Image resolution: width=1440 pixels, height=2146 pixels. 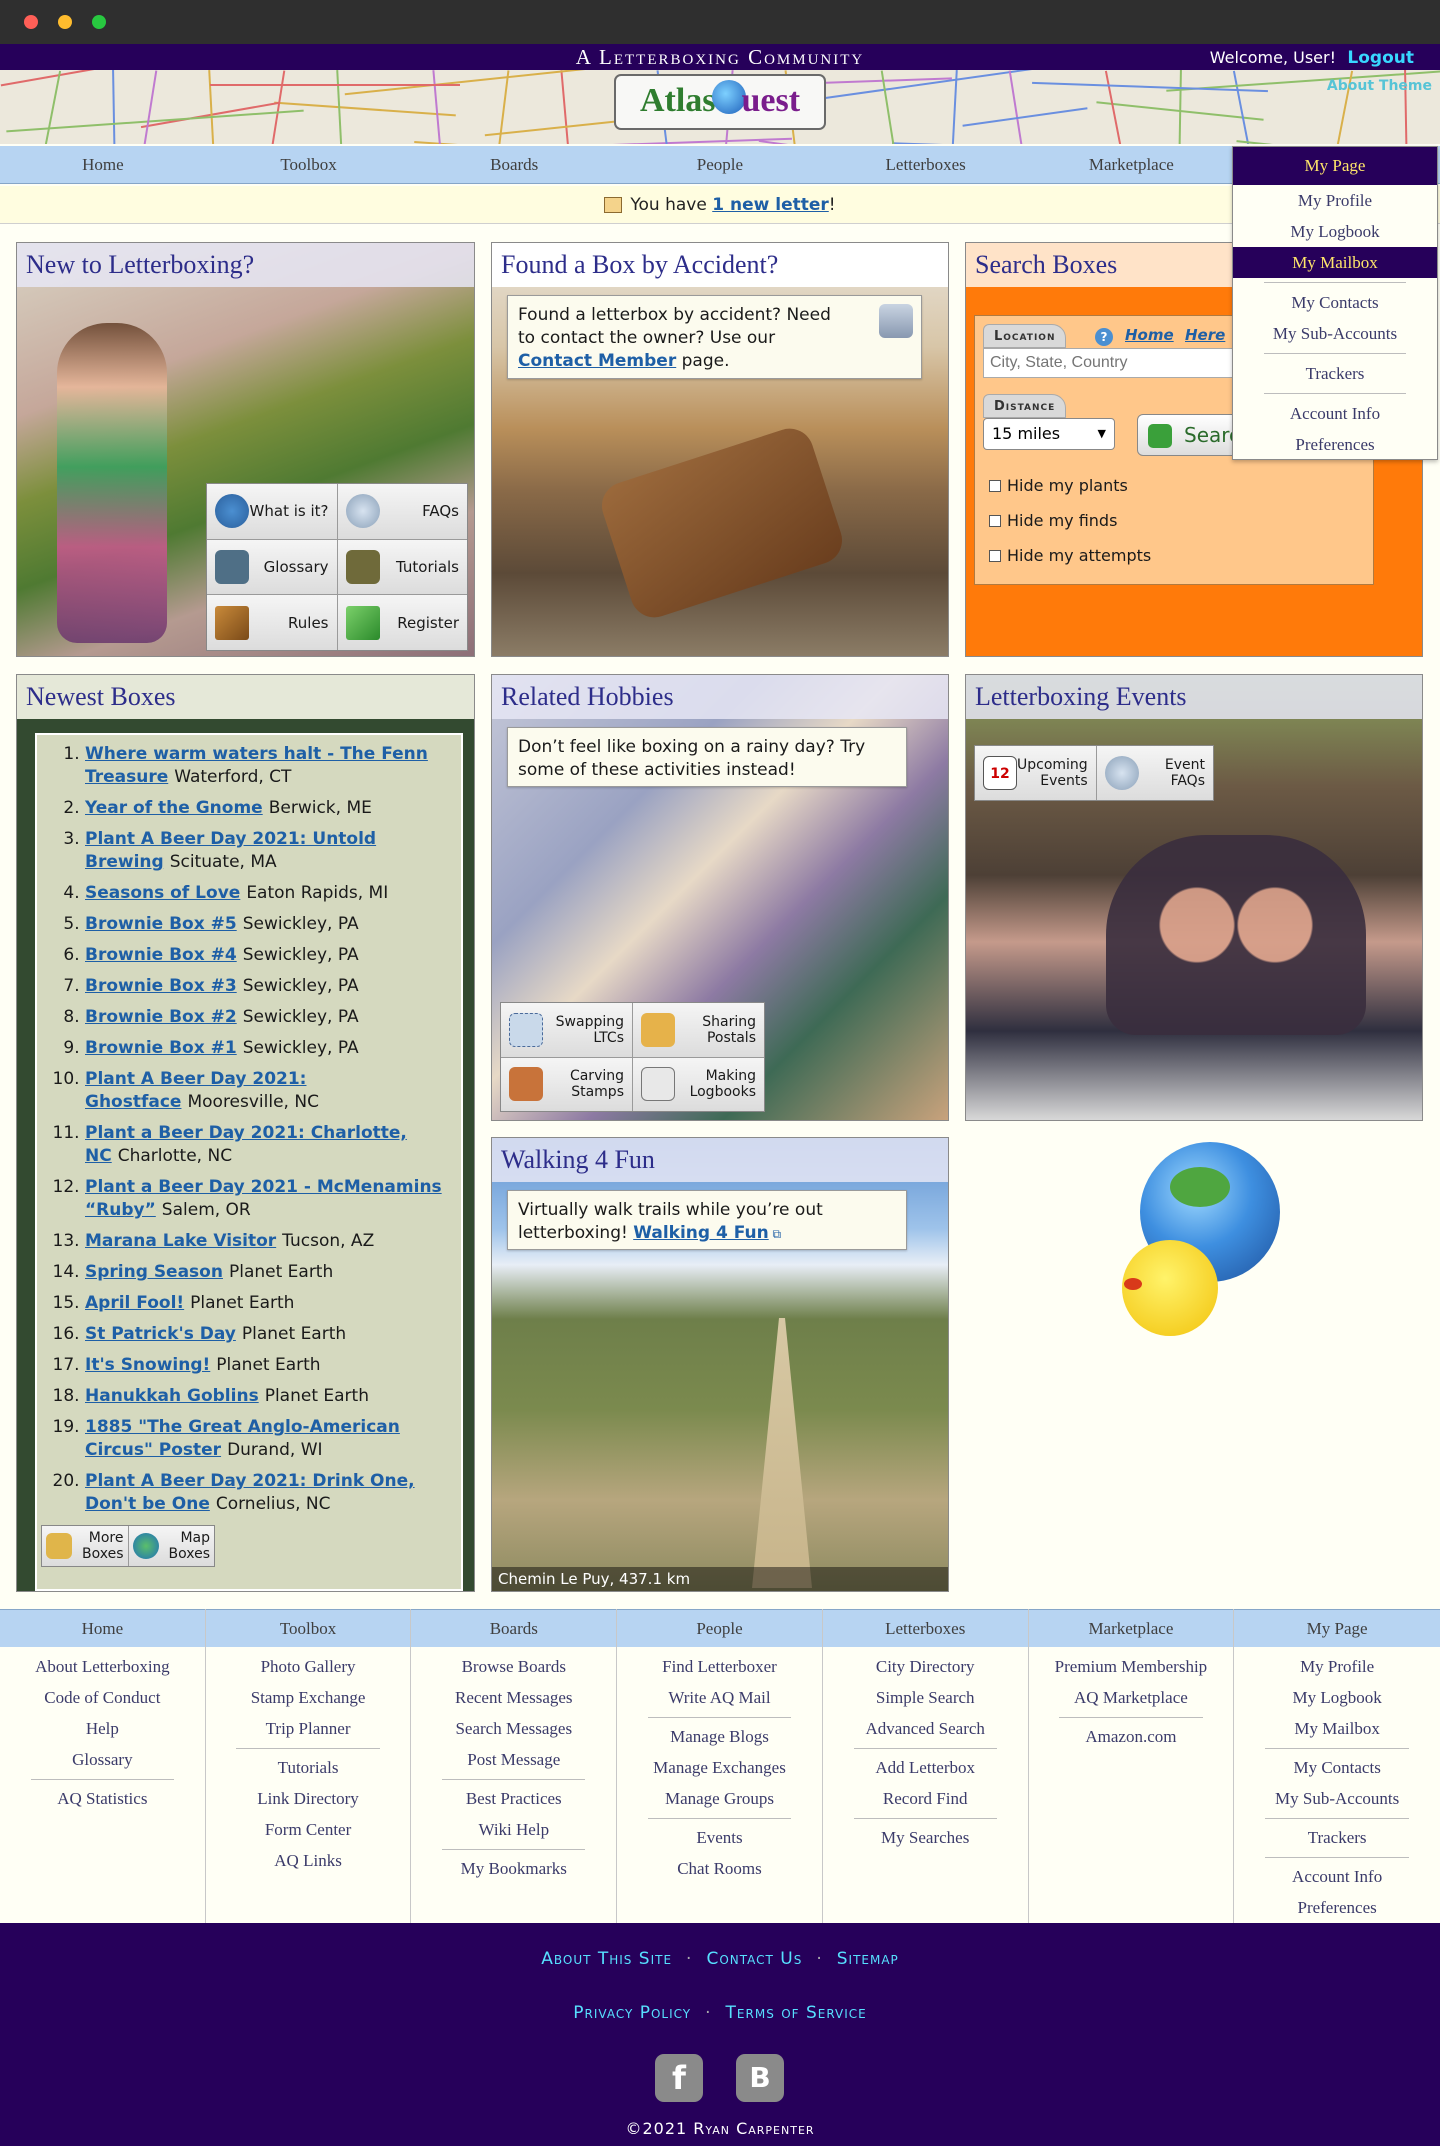 I want to click on footer-link: Code of Conduct, so click(x=102, y=1697).